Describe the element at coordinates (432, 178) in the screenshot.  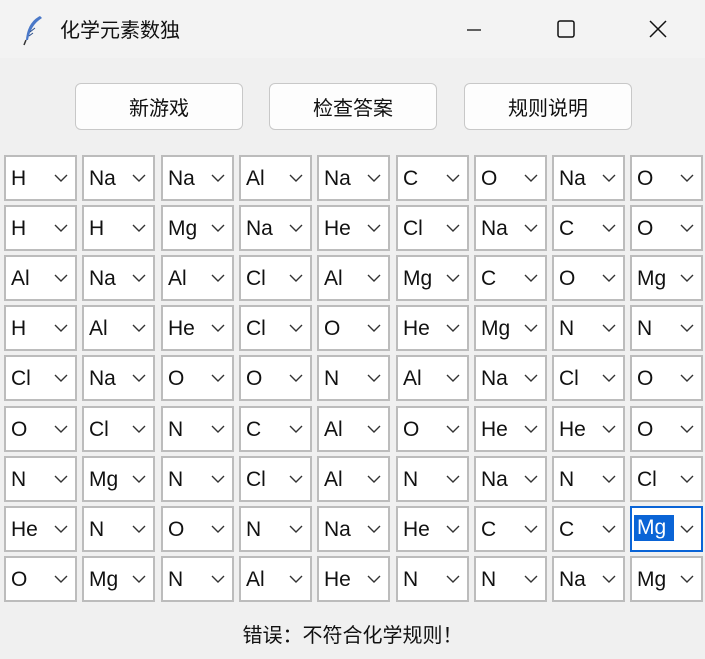
I see `element-select-r1-c6: C` at that location.